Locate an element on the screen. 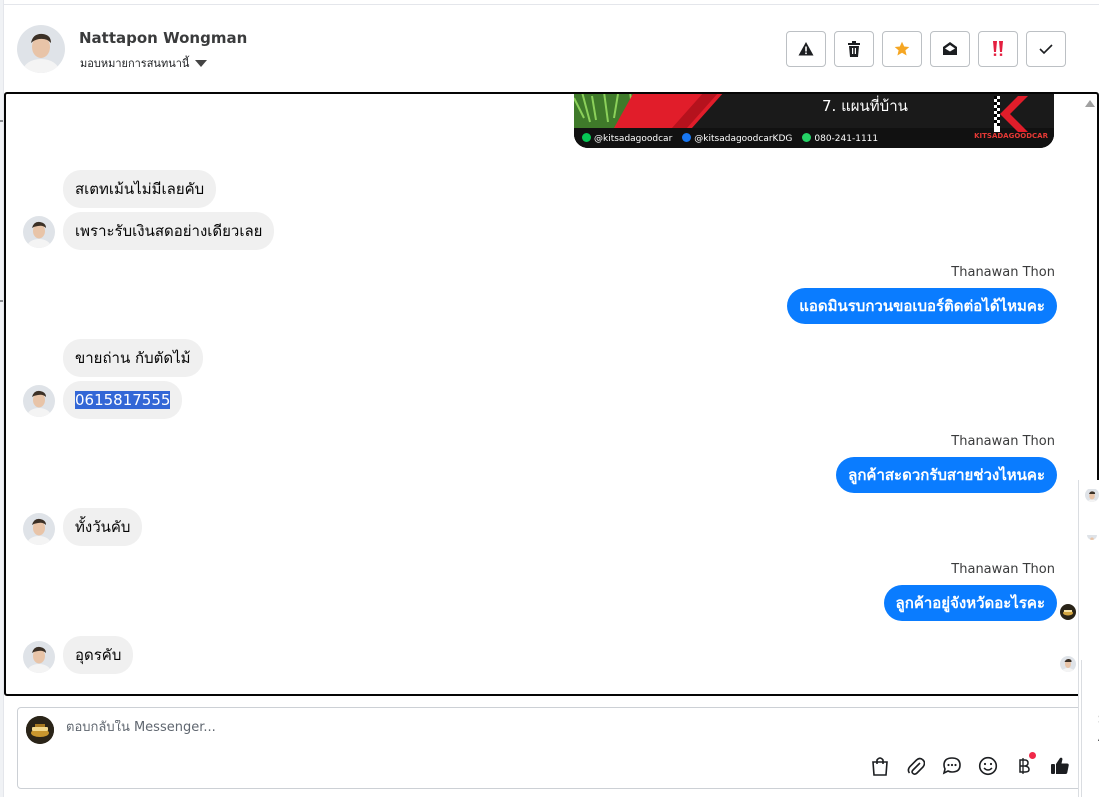 The width and height of the screenshot is (1099, 797). outgoing-message: ลูกค้าสะดวกรับสายช่วงไหนคะ is located at coordinates (946, 475).